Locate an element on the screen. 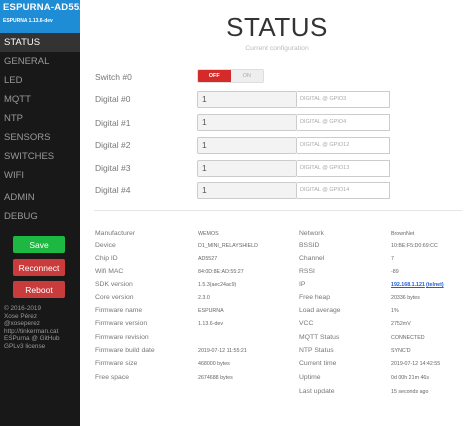 This screenshot has height=426, width=474. github-link: ESPurna @ GitHub is located at coordinates (42, 339).